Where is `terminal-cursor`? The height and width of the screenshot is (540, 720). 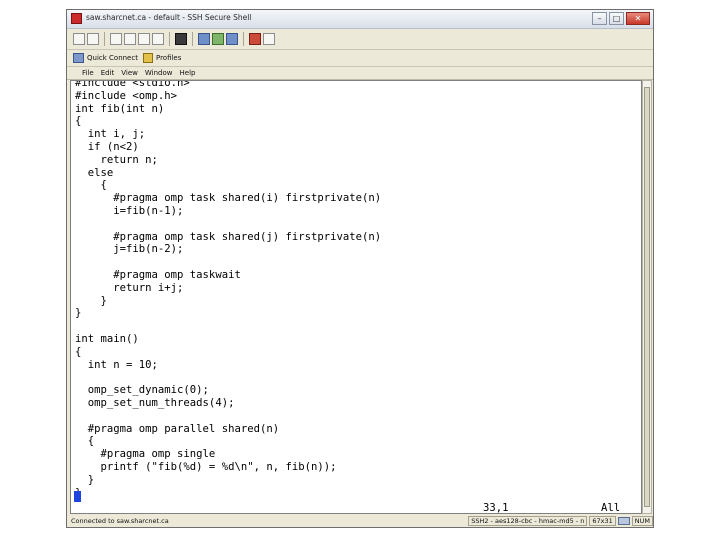
terminal-cursor is located at coordinates (77, 496).